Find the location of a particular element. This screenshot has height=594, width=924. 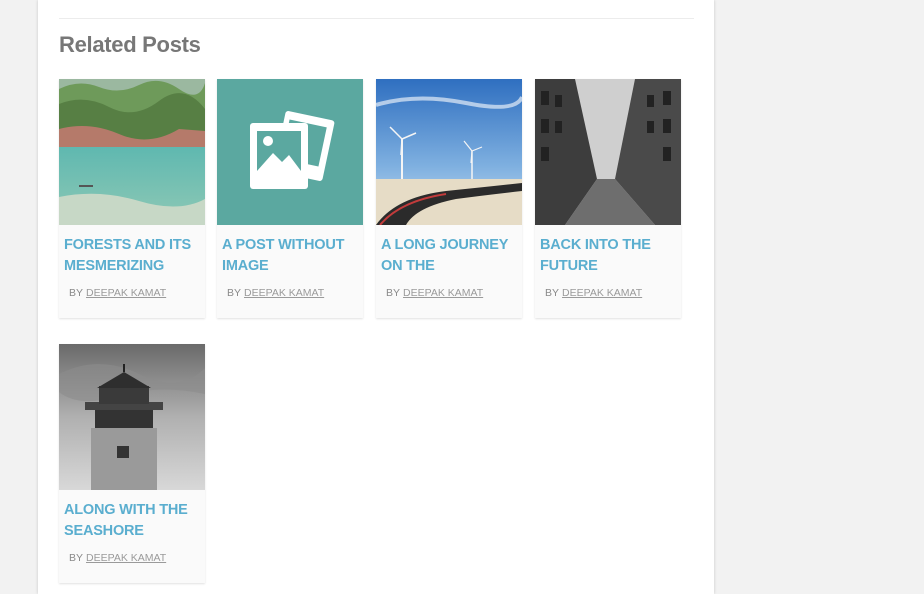

related-post-card: Back into the future By Deepak Kamat is located at coordinates (608, 198).